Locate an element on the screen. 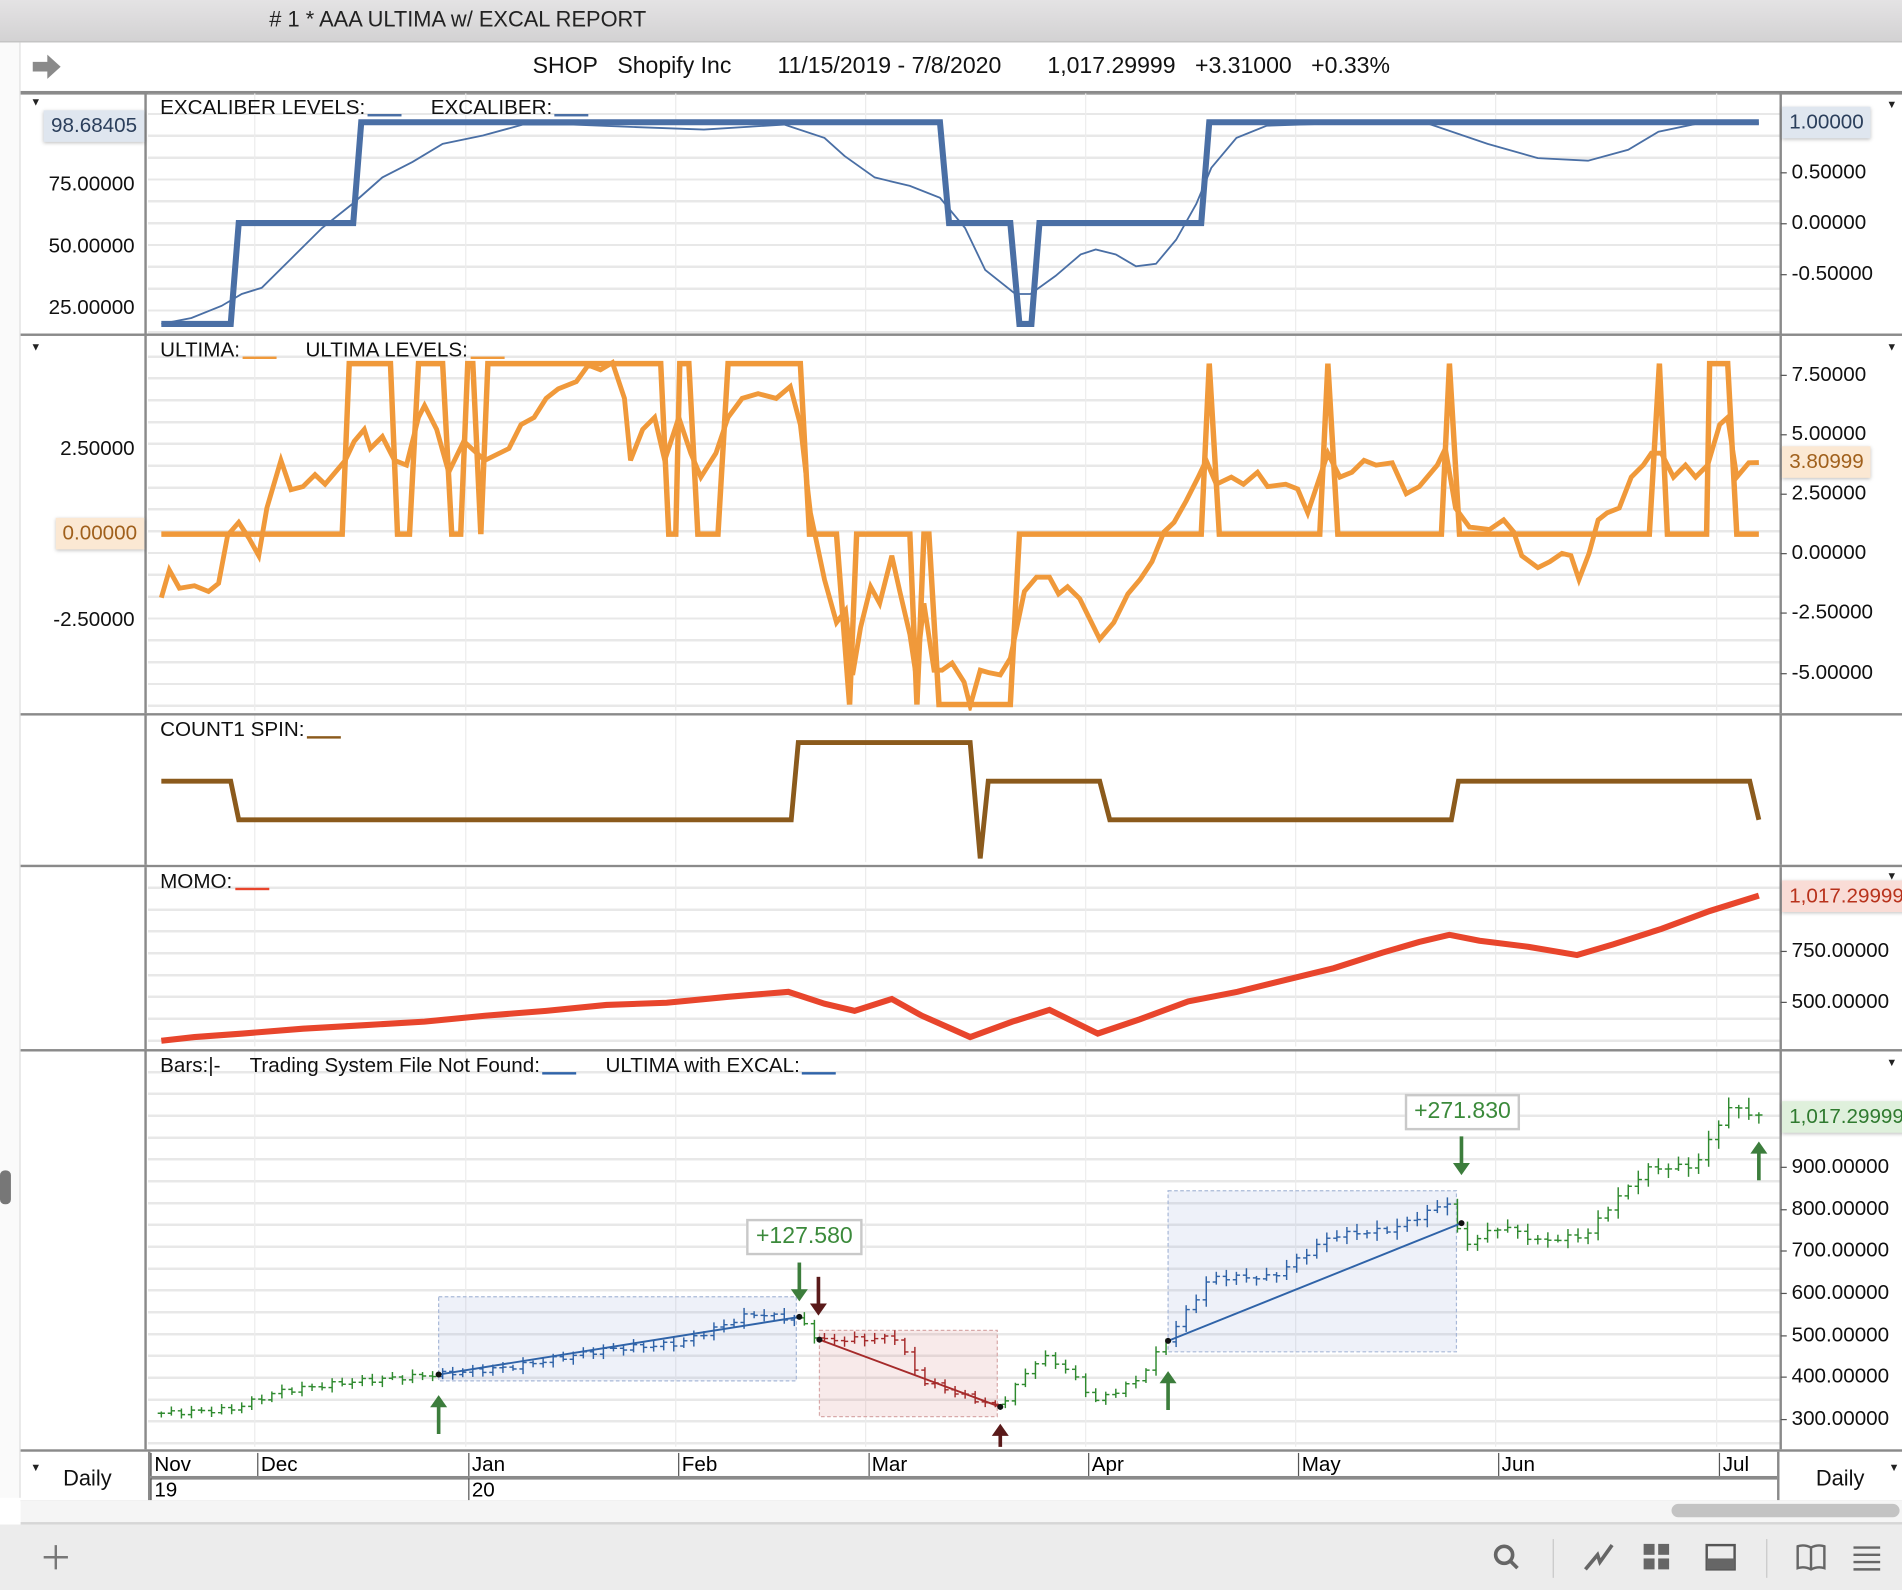 The image size is (1902, 1590). periodicity-right: Daily is located at coordinates (1840, 1478).